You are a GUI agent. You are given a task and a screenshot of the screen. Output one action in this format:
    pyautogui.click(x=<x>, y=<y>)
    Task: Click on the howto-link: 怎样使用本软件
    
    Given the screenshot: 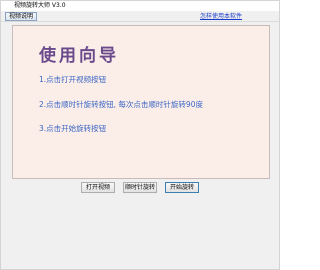 What is the action you would take?
    pyautogui.click(x=221, y=16)
    